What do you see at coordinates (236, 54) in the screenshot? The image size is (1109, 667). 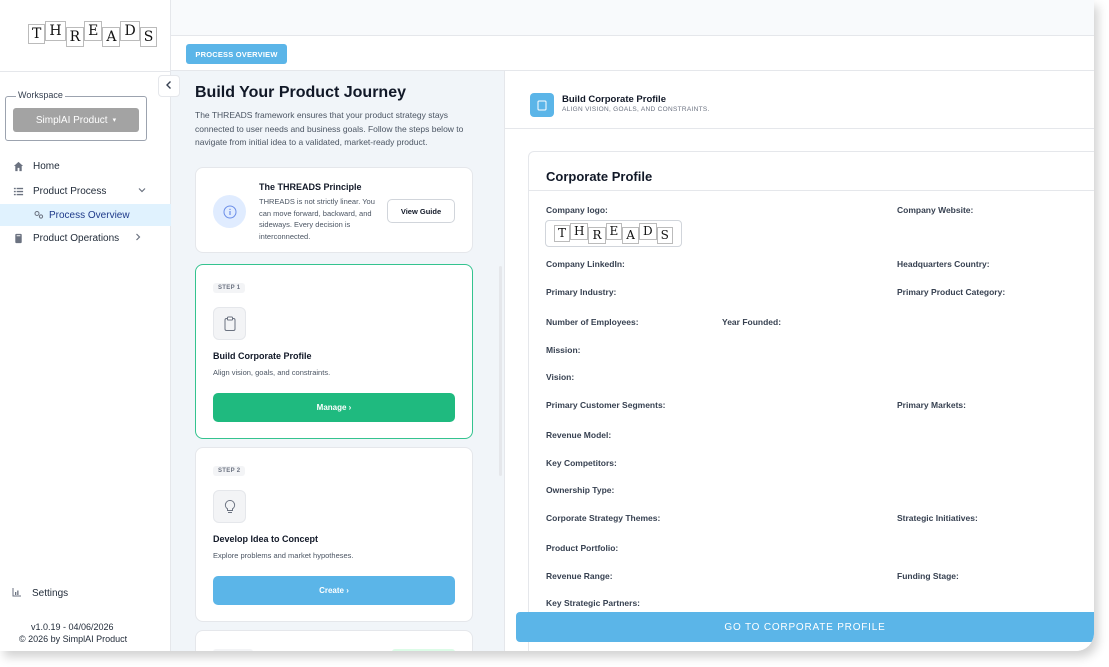 I see `tab-process-overview: PROCESS OVERVIEW` at bounding box center [236, 54].